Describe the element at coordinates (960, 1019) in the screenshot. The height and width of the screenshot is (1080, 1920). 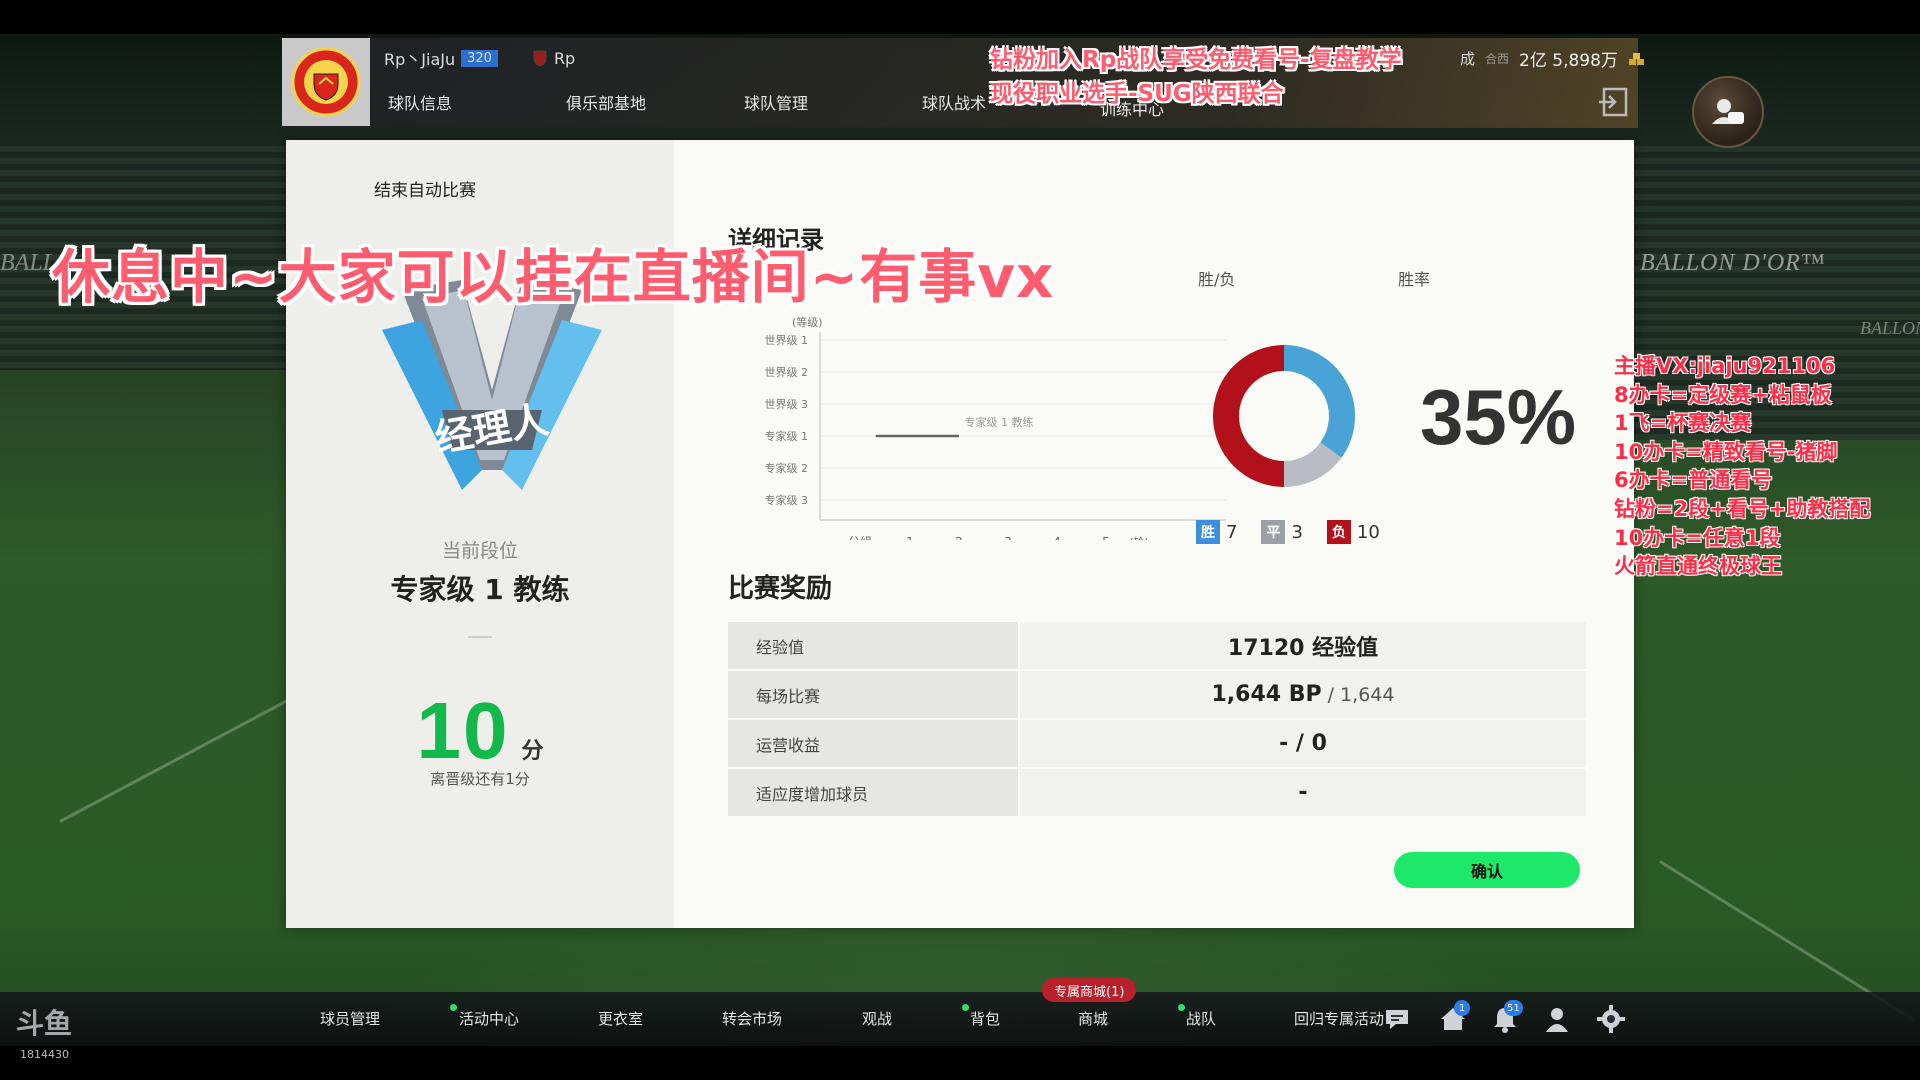
I see `bottom-nav-bar` at that location.